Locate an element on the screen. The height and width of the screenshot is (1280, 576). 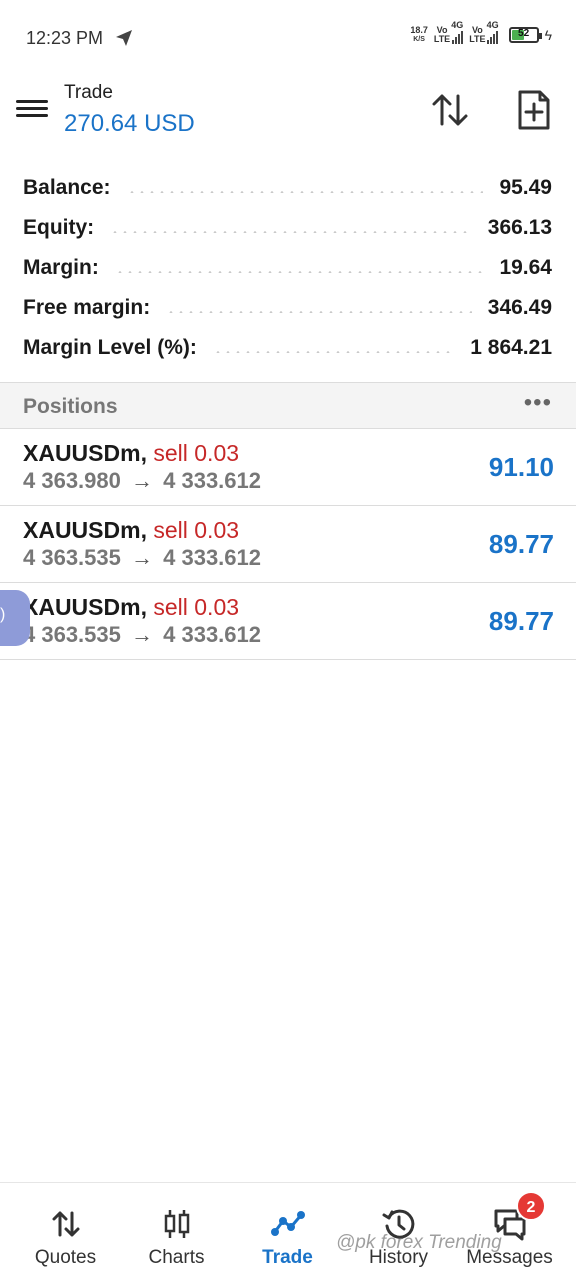
trade-icon is located at coordinates (287, 1223).